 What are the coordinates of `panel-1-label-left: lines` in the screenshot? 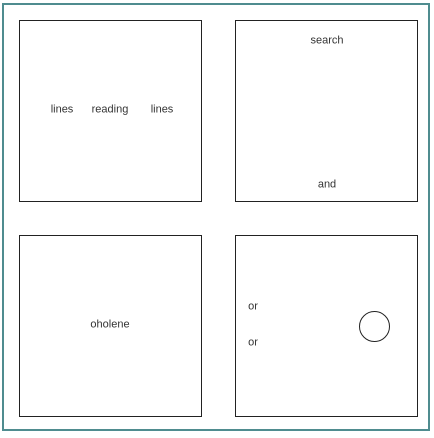 It's located at (62, 109).